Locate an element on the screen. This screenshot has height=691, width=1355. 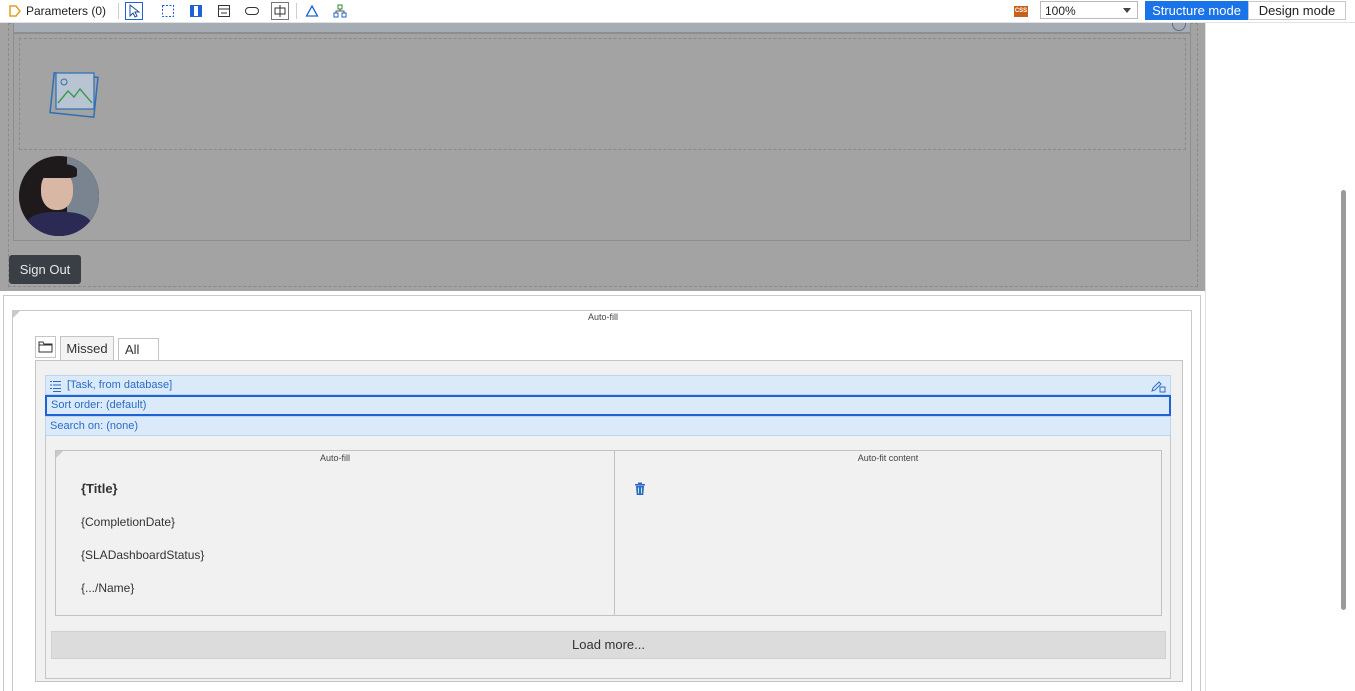
parameters-button: Parameters (0) is located at coordinates (57, 11).